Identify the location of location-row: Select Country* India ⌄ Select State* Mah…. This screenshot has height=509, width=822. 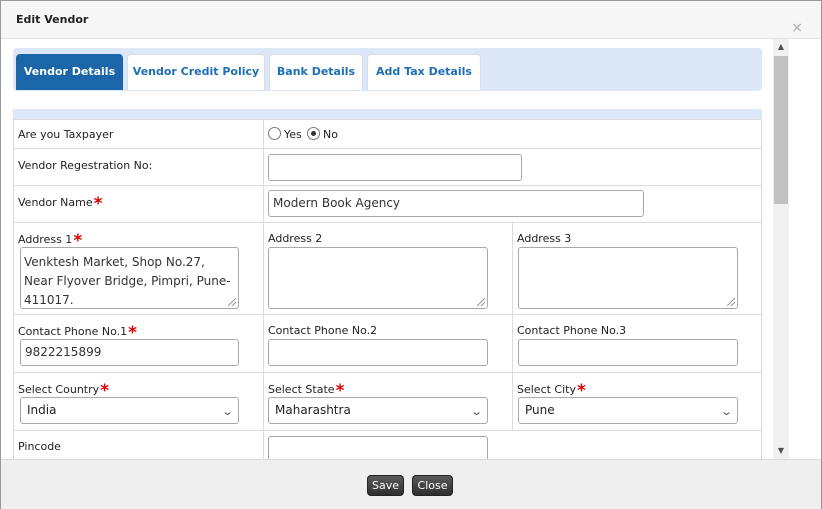
(387, 401).